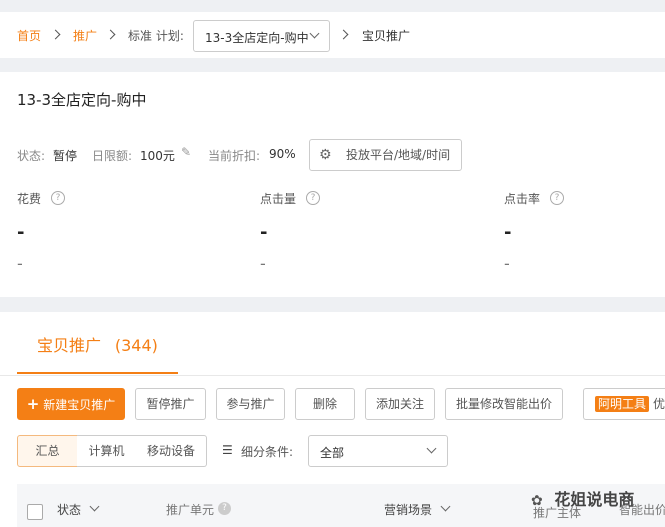  What do you see at coordinates (186, 152) in the screenshot?
I see `edit-pencil-icon: ✎` at bounding box center [186, 152].